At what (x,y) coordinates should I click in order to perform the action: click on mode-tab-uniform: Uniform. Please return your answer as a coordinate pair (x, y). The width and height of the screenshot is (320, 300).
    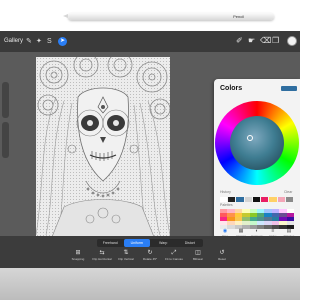
    Looking at the image, I should click on (136, 243).